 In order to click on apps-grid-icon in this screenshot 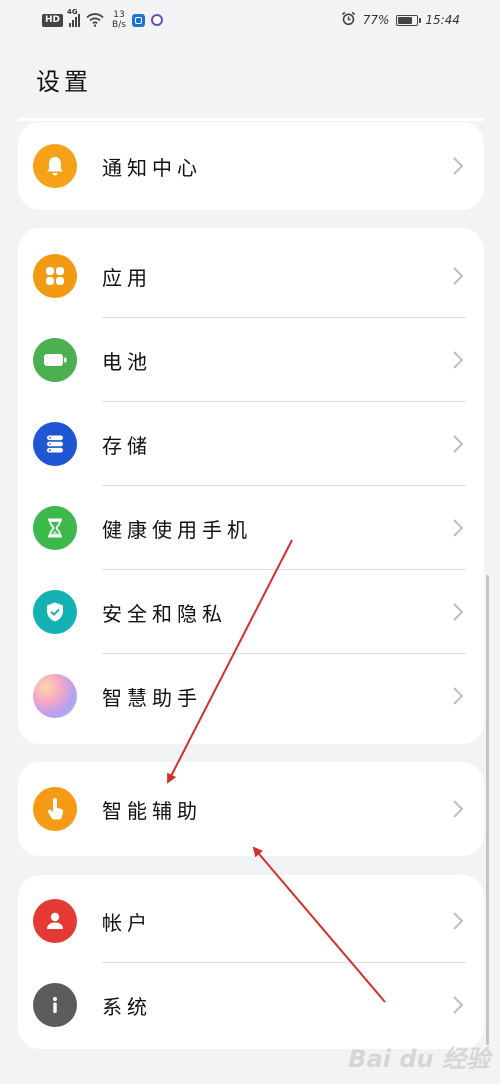, I will do `click(55, 276)`.